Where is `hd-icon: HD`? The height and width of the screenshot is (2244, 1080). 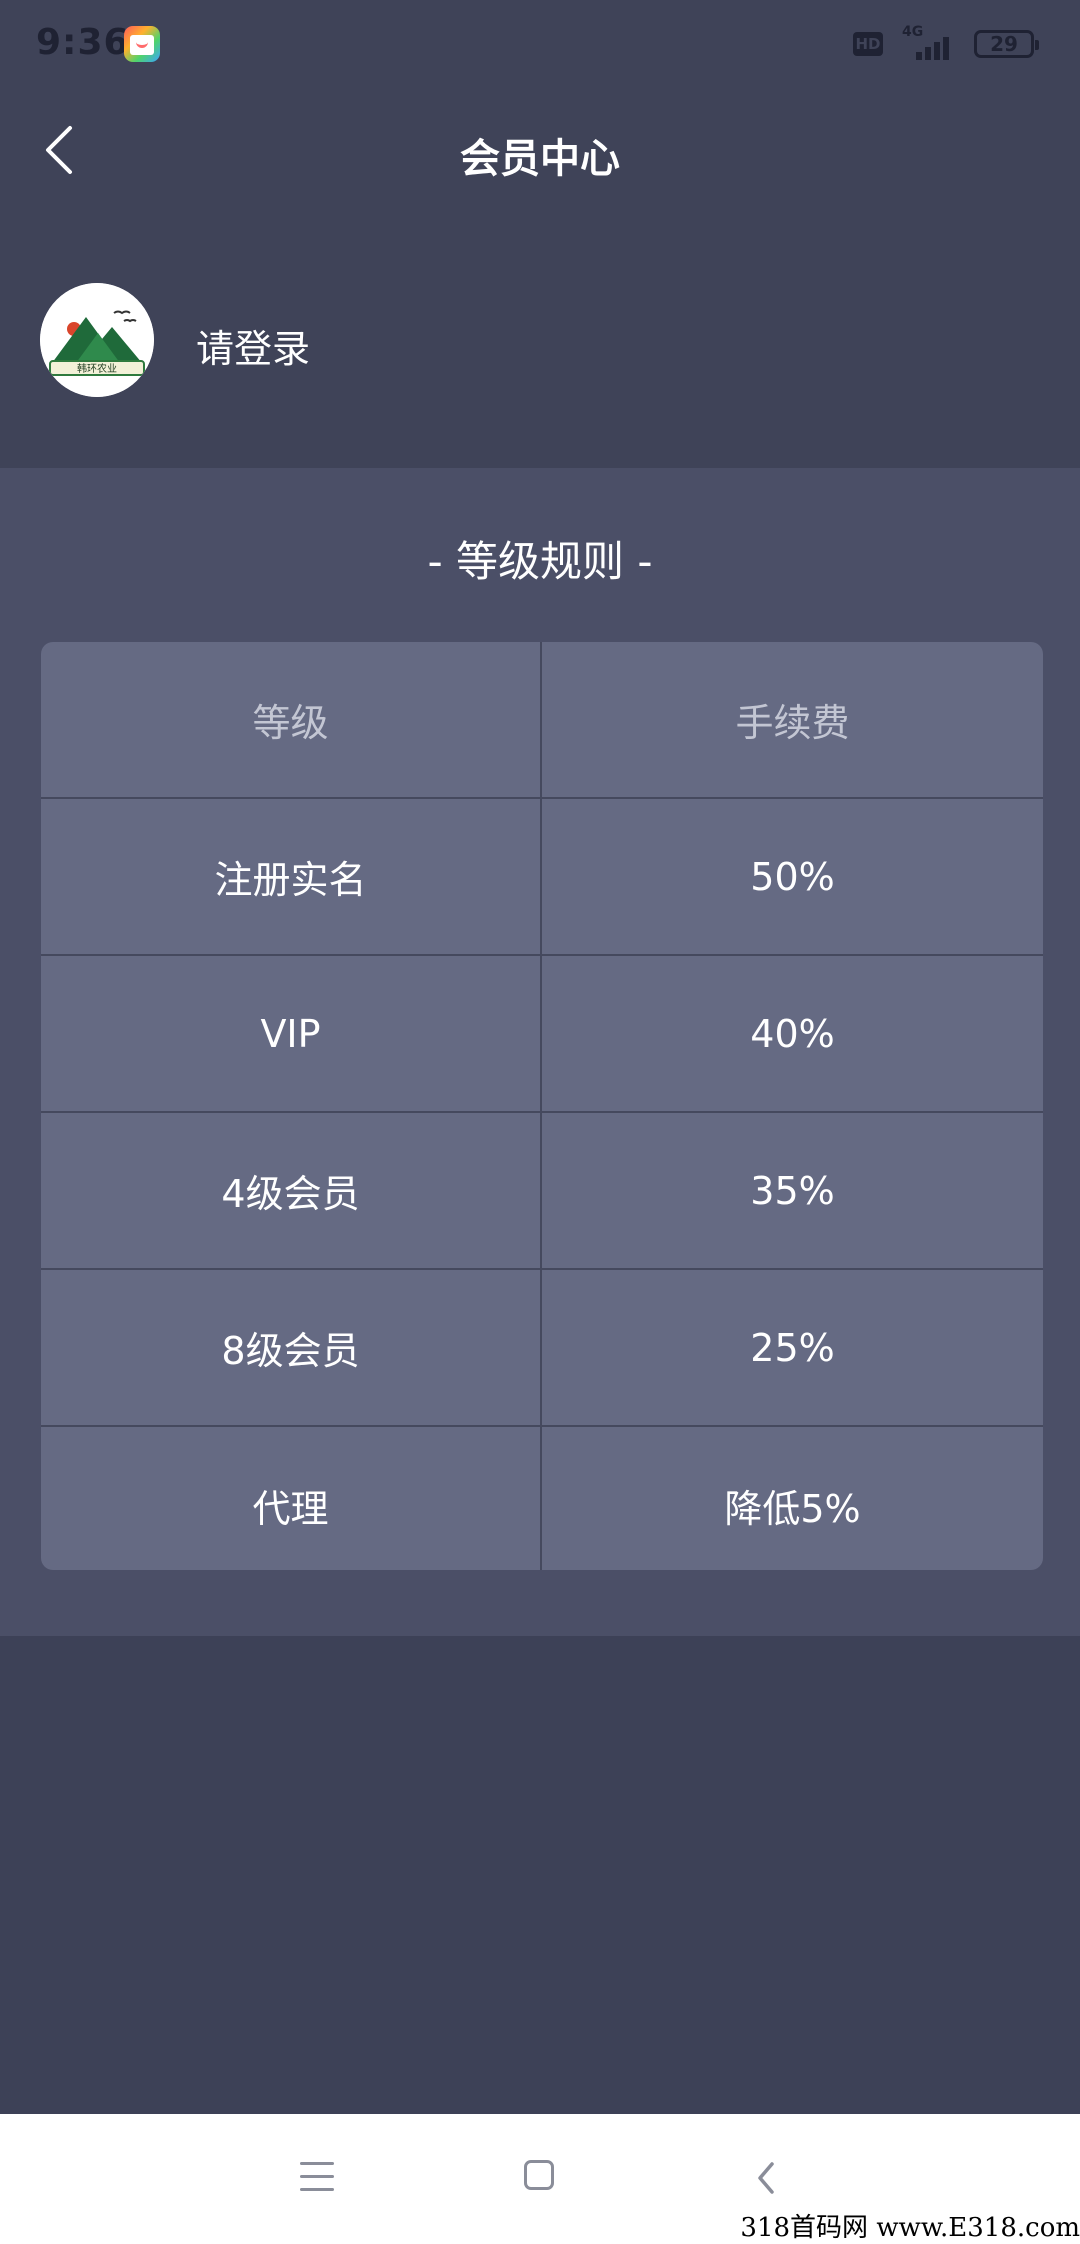 hd-icon: HD is located at coordinates (868, 44).